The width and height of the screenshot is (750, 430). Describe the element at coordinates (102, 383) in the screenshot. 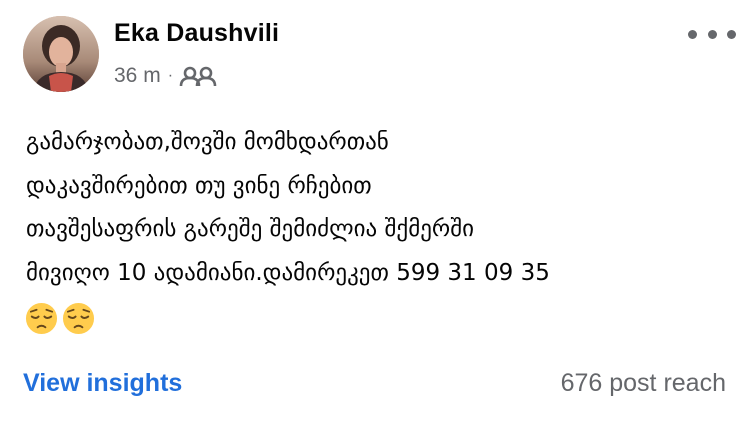

I see `view-insights-link: View insights` at that location.